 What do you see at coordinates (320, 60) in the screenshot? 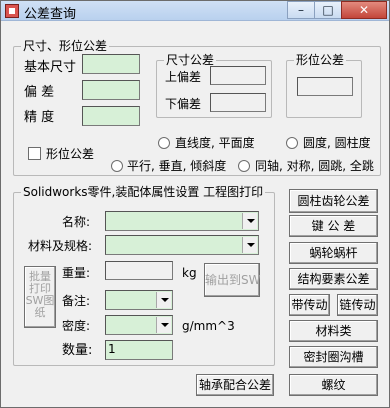
I see `form-tolerance-group-label: 形位公差` at bounding box center [320, 60].